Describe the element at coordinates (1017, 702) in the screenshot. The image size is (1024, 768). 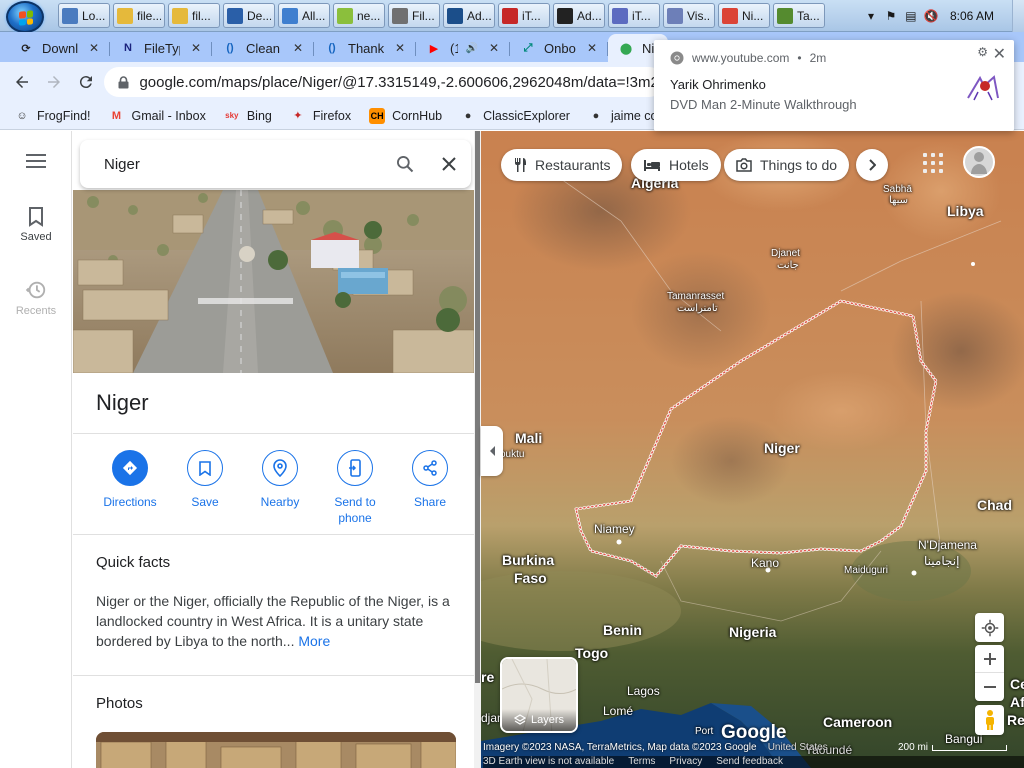
I see `map-label-car-2: Af` at that location.